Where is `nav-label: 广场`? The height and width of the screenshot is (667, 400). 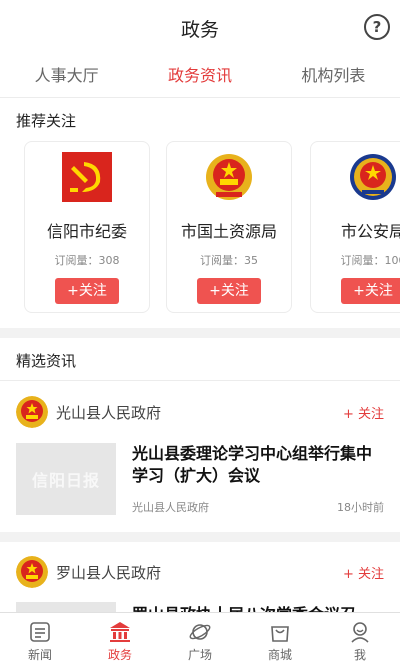
nav-label: 广场 is located at coordinates (199, 655).